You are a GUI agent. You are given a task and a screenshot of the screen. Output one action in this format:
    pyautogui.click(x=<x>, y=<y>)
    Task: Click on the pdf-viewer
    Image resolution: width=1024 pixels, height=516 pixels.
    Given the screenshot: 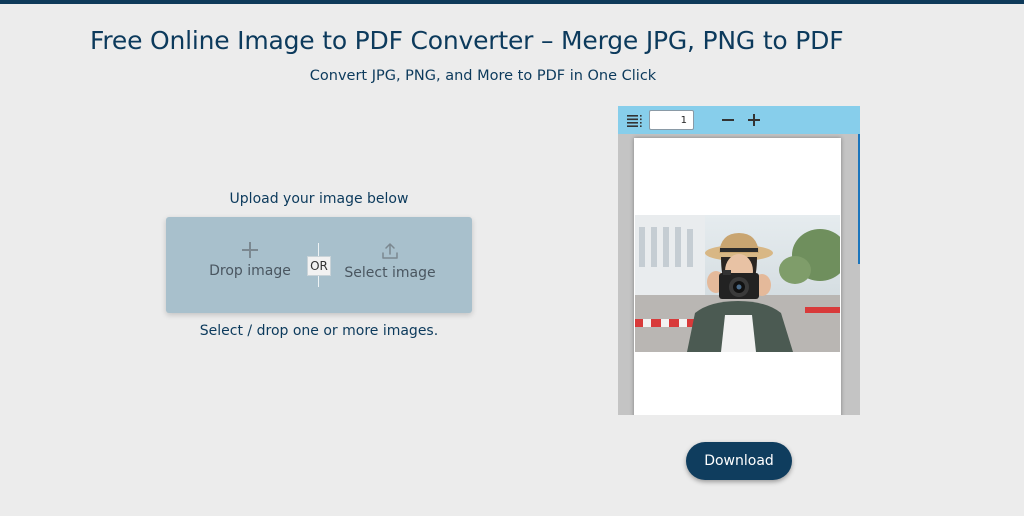 What is the action you would take?
    pyautogui.click(x=739, y=260)
    